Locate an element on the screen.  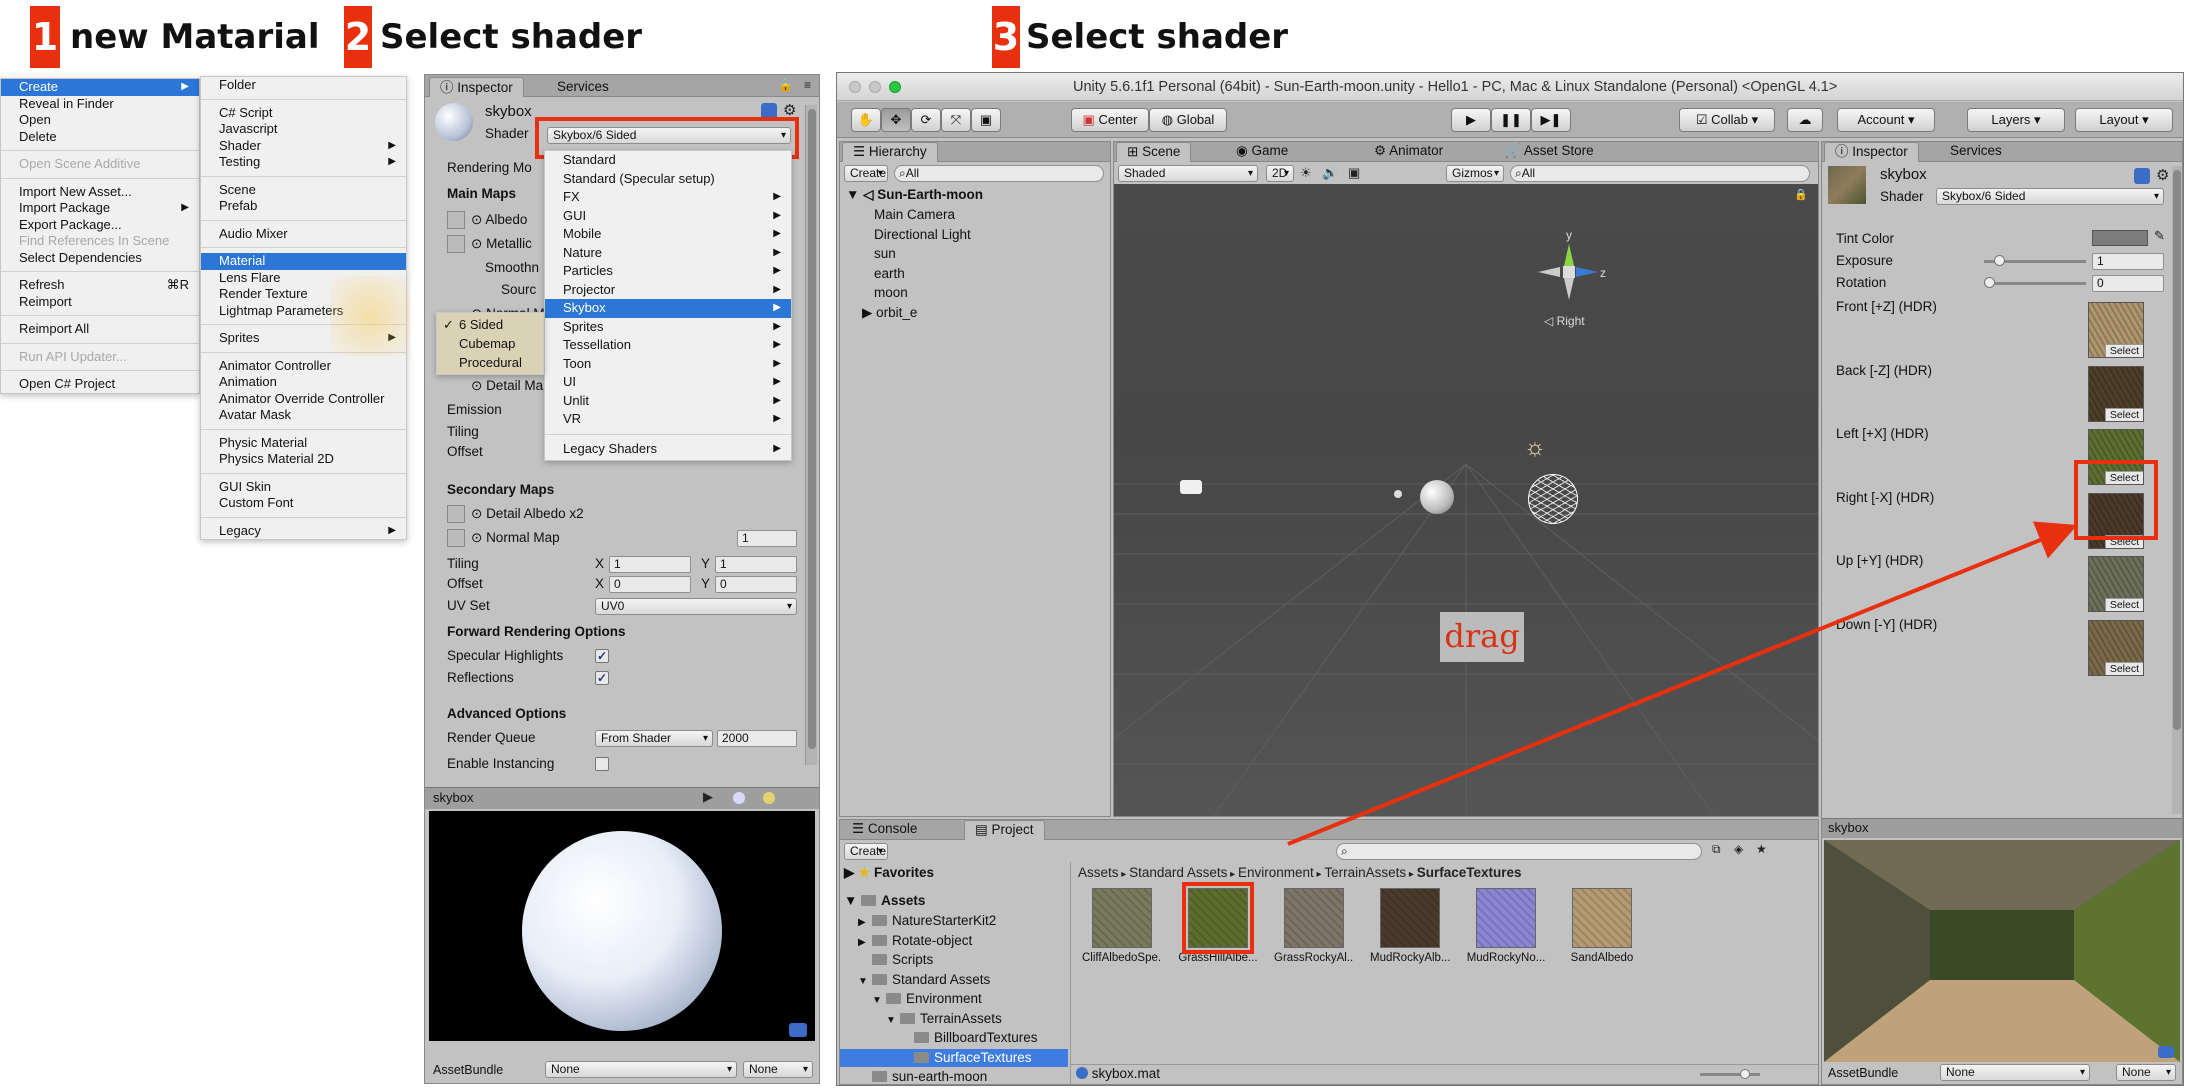
tab-console: ☰ Console is located at coordinates (884, 830).